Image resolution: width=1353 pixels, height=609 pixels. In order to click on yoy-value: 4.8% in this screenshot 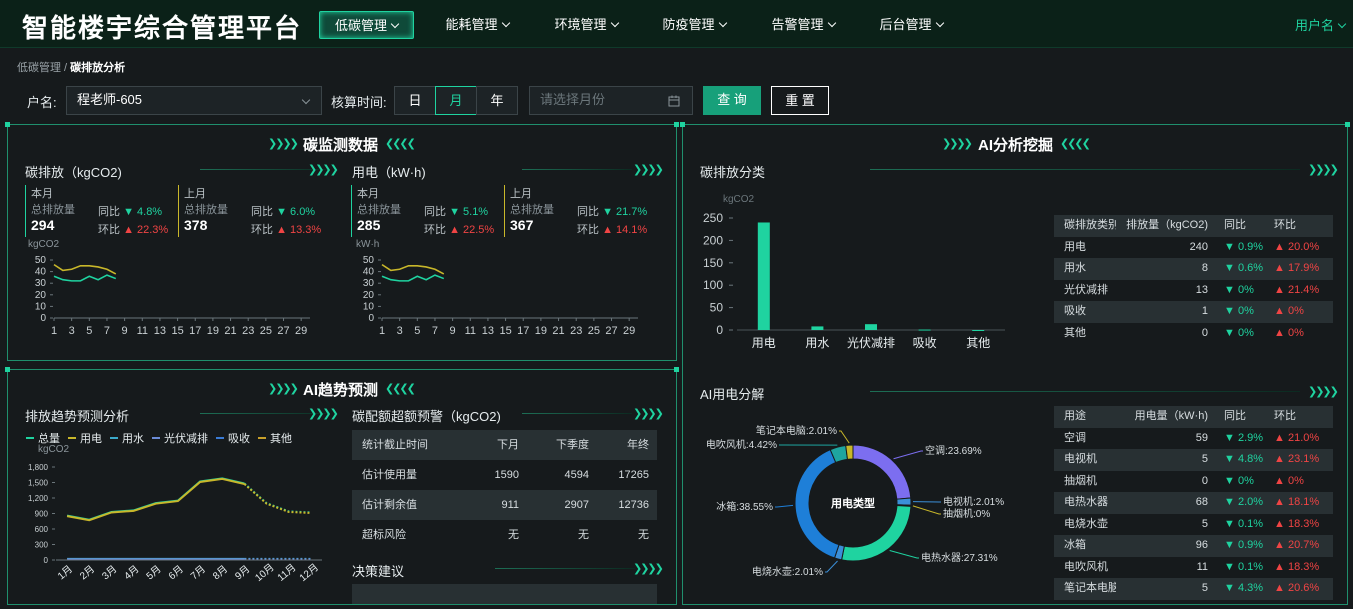, I will do `click(150, 212)`.